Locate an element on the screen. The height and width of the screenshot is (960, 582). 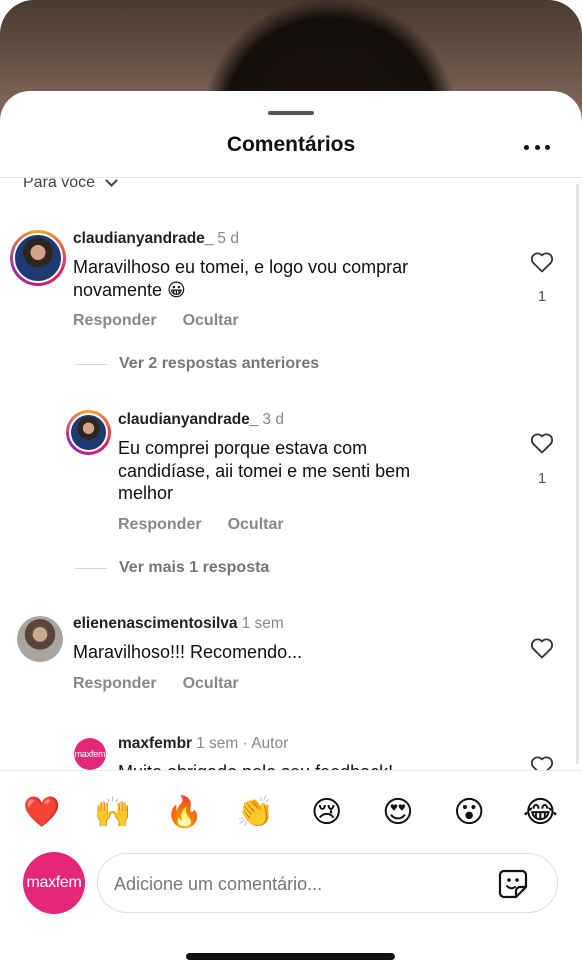
comment-time: 5 d is located at coordinates (228, 238).